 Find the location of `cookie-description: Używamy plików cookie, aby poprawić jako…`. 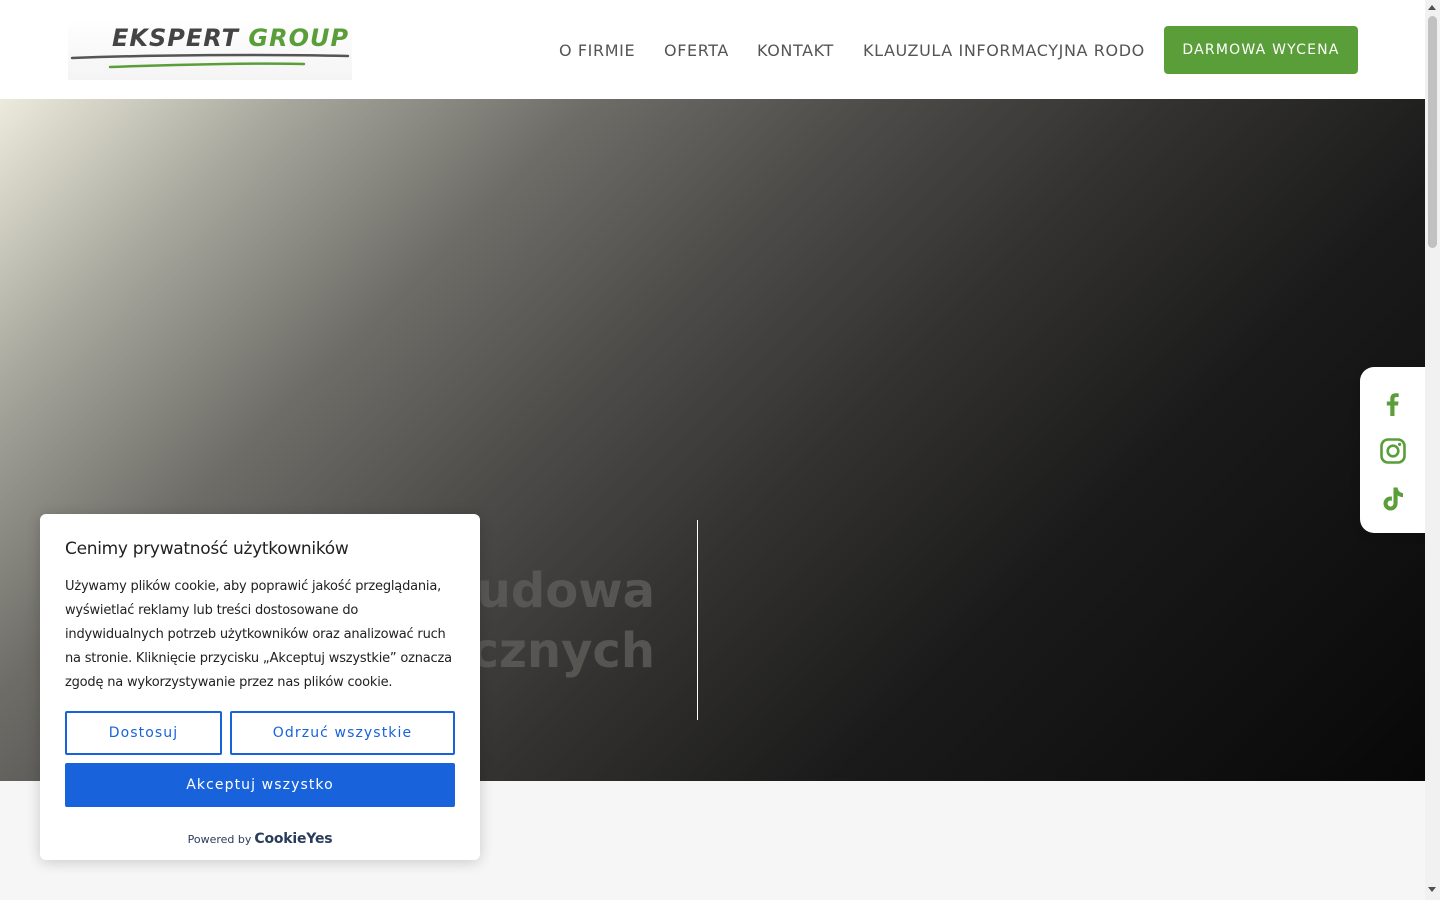

cookie-description: Używamy plików cookie, aby poprawić jako… is located at coordinates (258, 634).